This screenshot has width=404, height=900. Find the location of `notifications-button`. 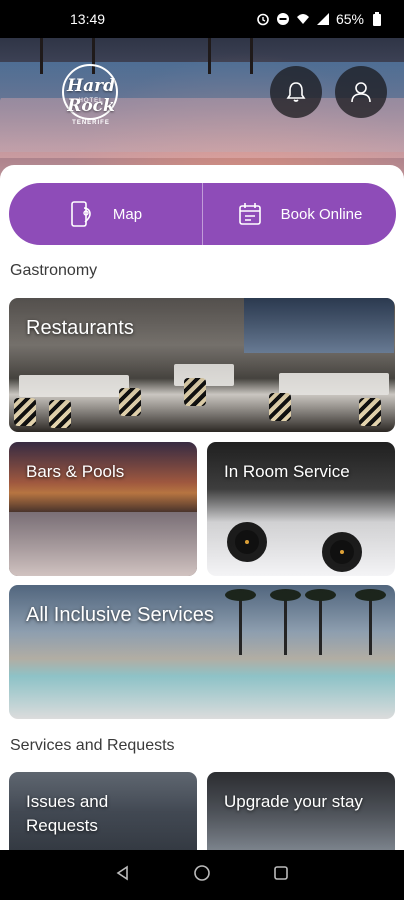

notifications-button is located at coordinates (296, 92).